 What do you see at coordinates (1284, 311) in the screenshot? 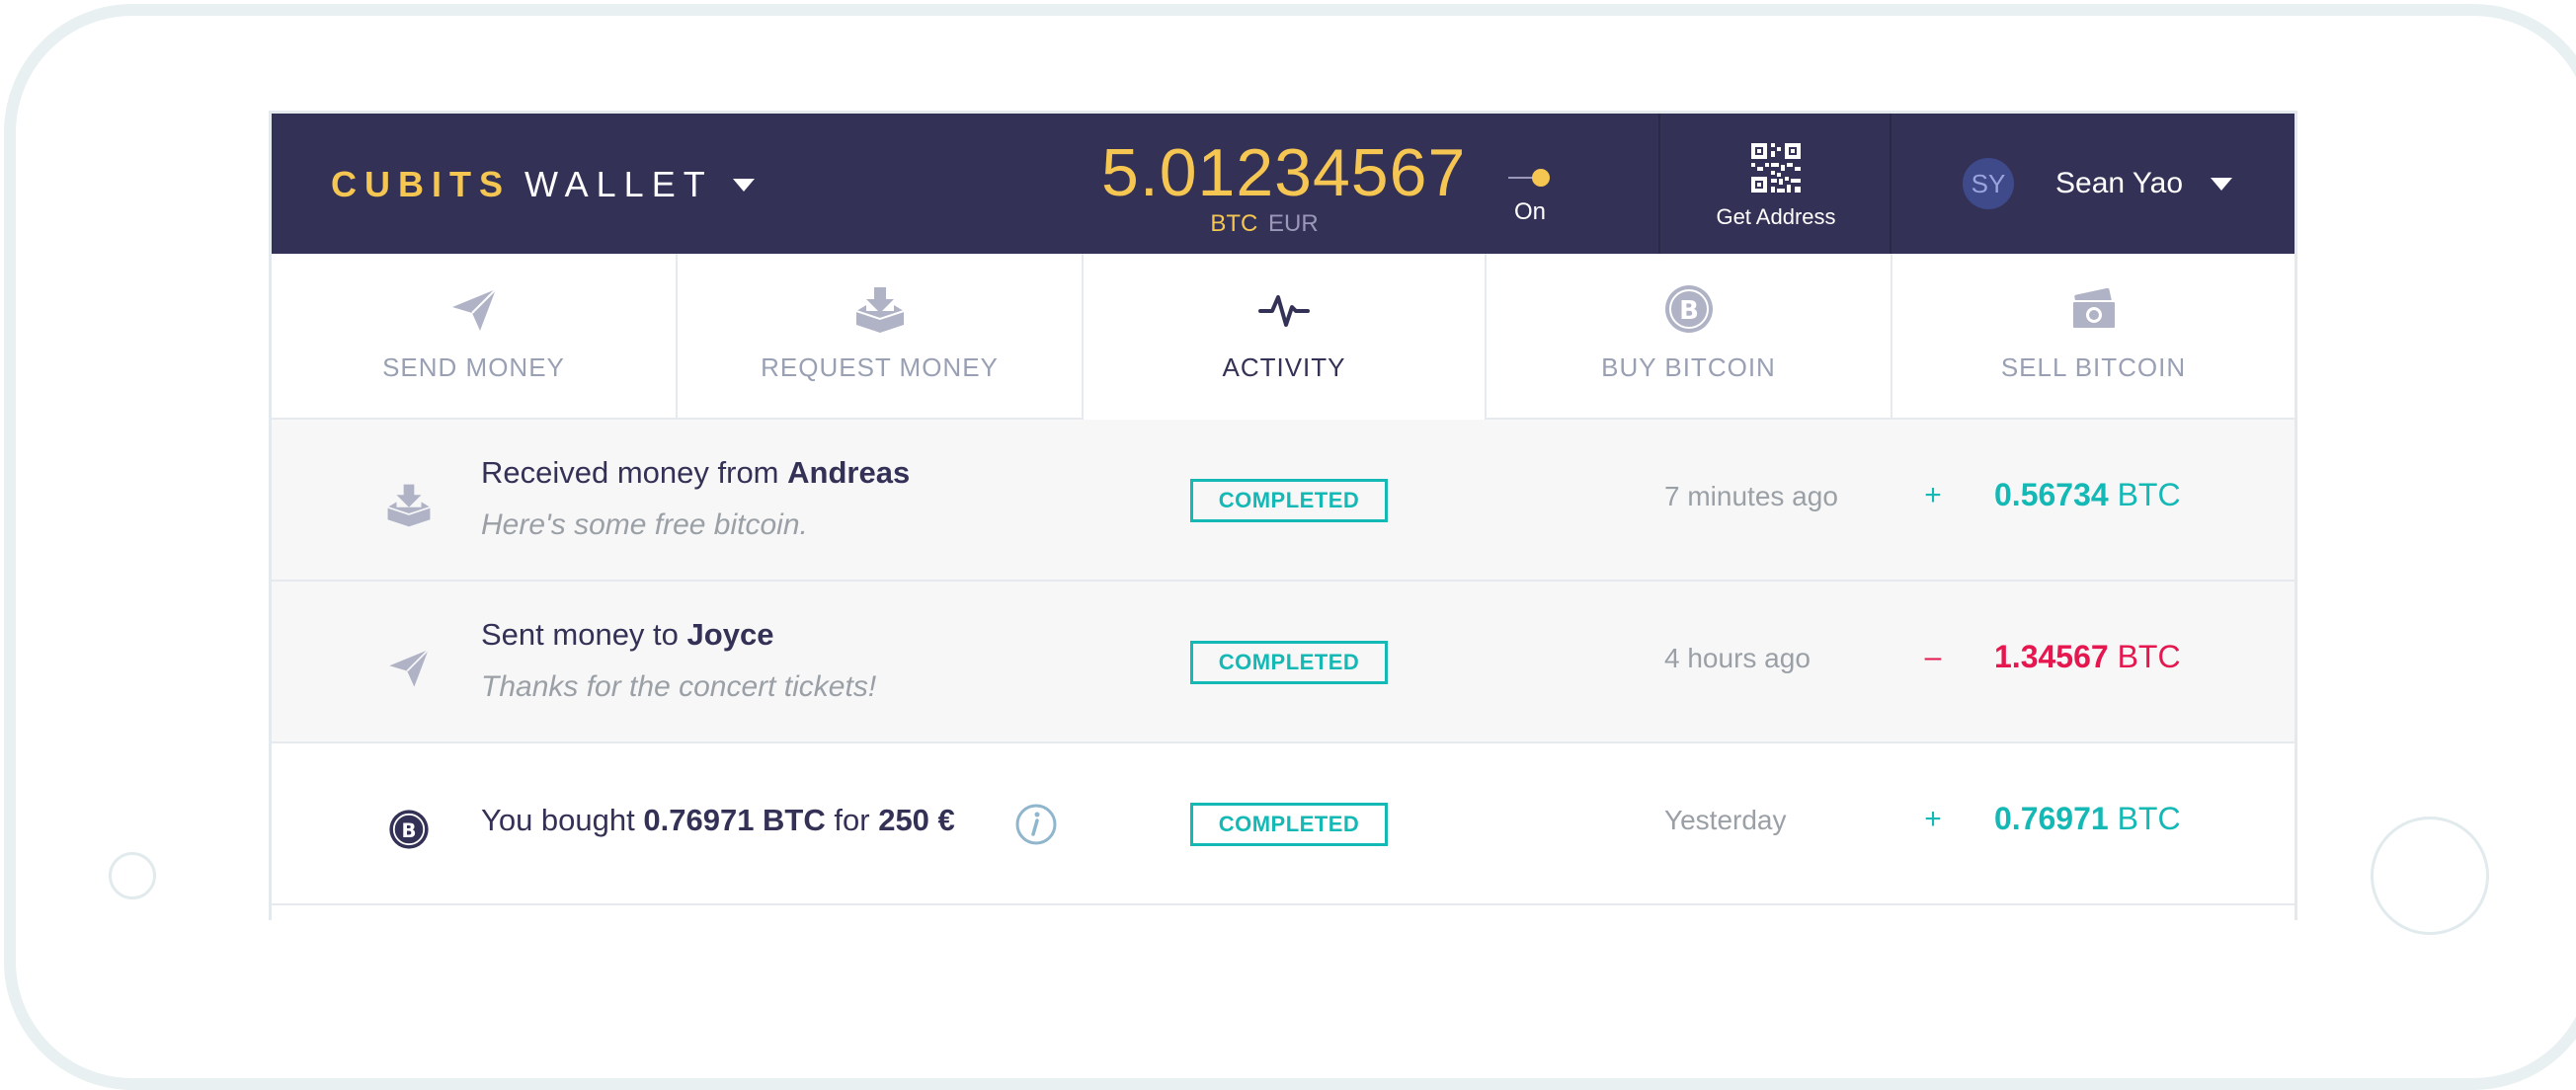
I see `activity-pulse-icon` at bounding box center [1284, 311].